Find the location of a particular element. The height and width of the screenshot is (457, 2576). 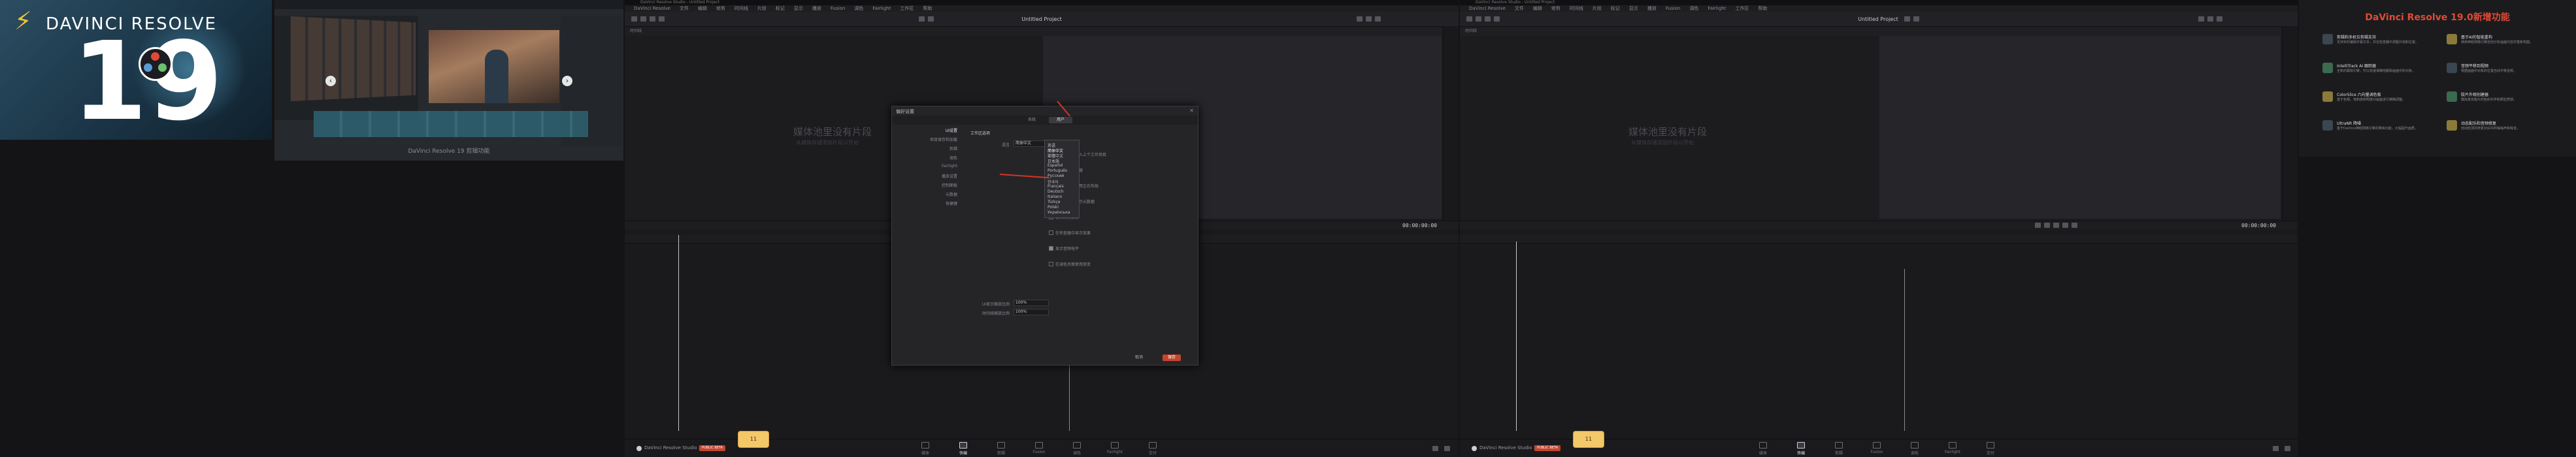

next-frame-button is located at coordinates (2074, 225).